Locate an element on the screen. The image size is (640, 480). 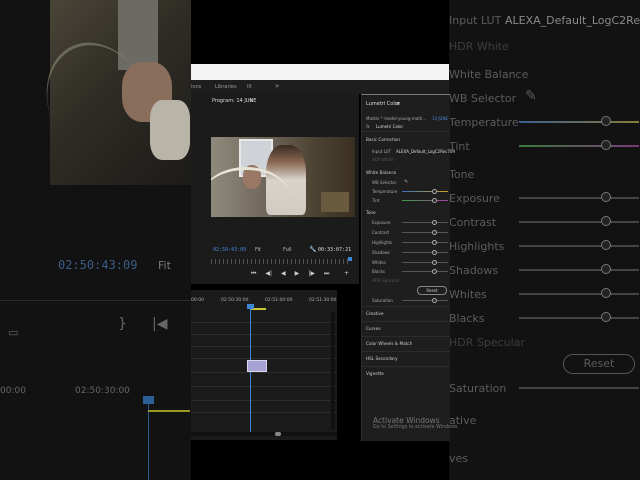
vignette-section: Vignette is located at coordinates (375, 373).